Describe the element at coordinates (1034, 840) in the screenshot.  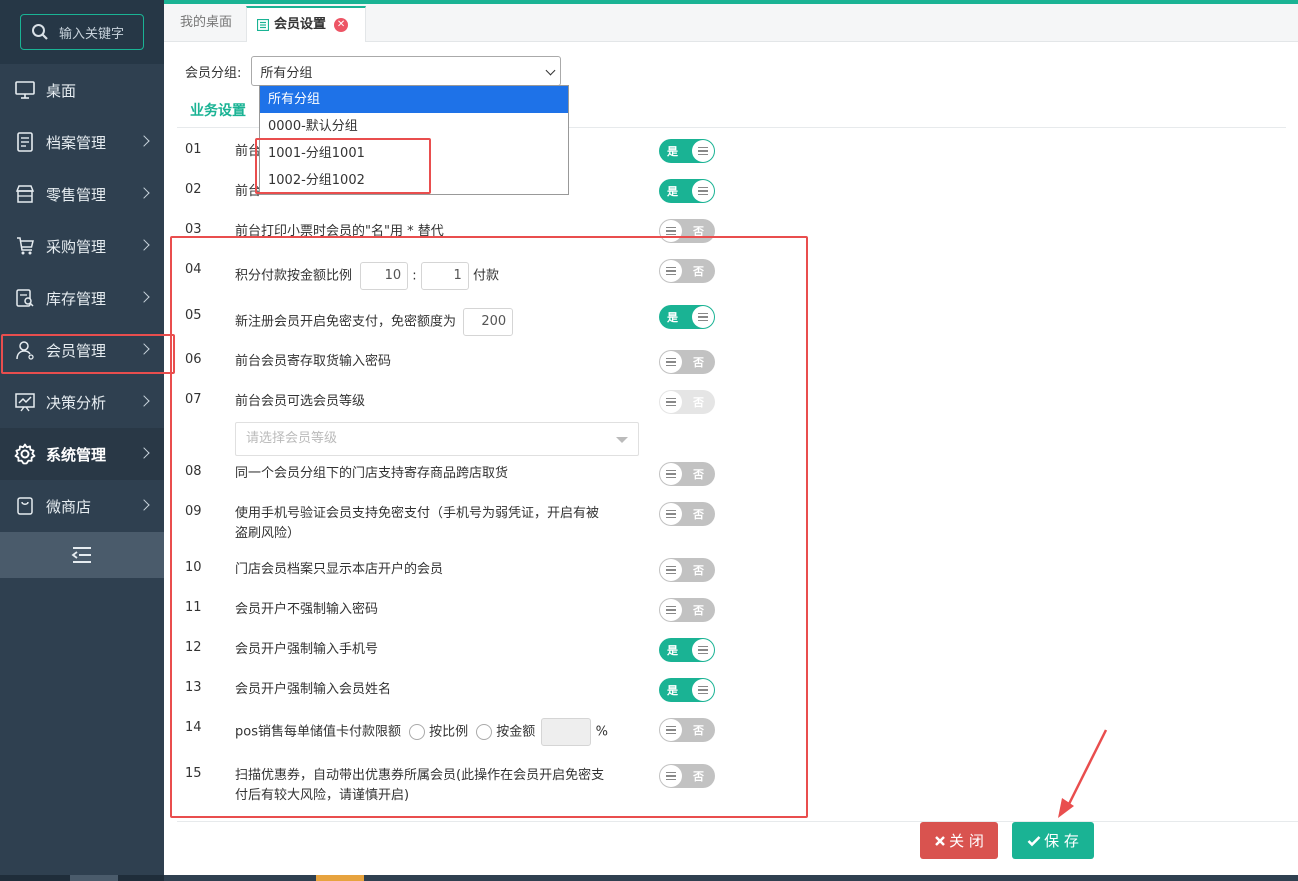
I see `check-icon` at that location.